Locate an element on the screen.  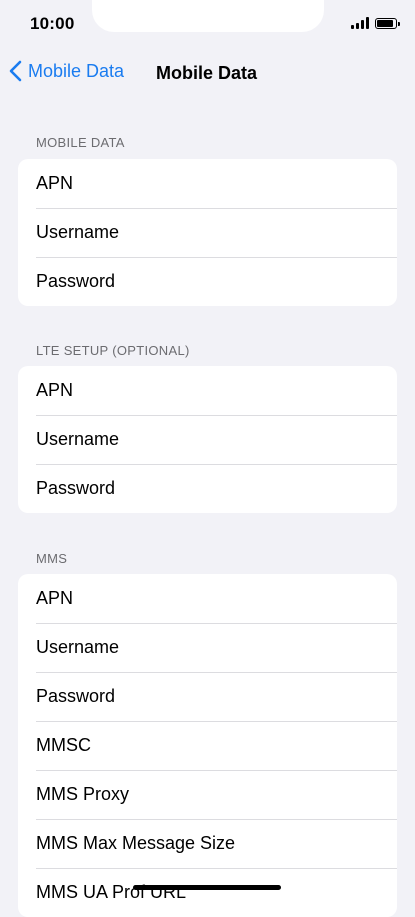
system-icons is located at coordinates (375, 23).